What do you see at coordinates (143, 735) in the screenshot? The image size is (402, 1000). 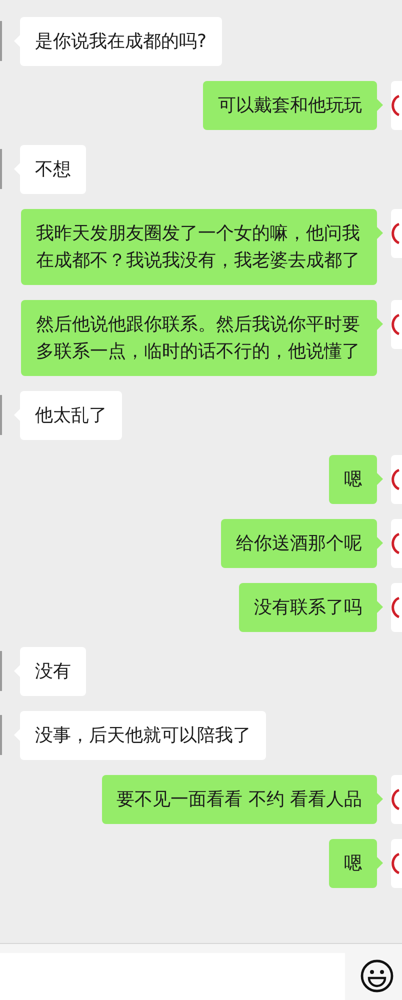 I see `message-bubble: 没事，后天他就可以陪我了` at bounding box center [143, 735].